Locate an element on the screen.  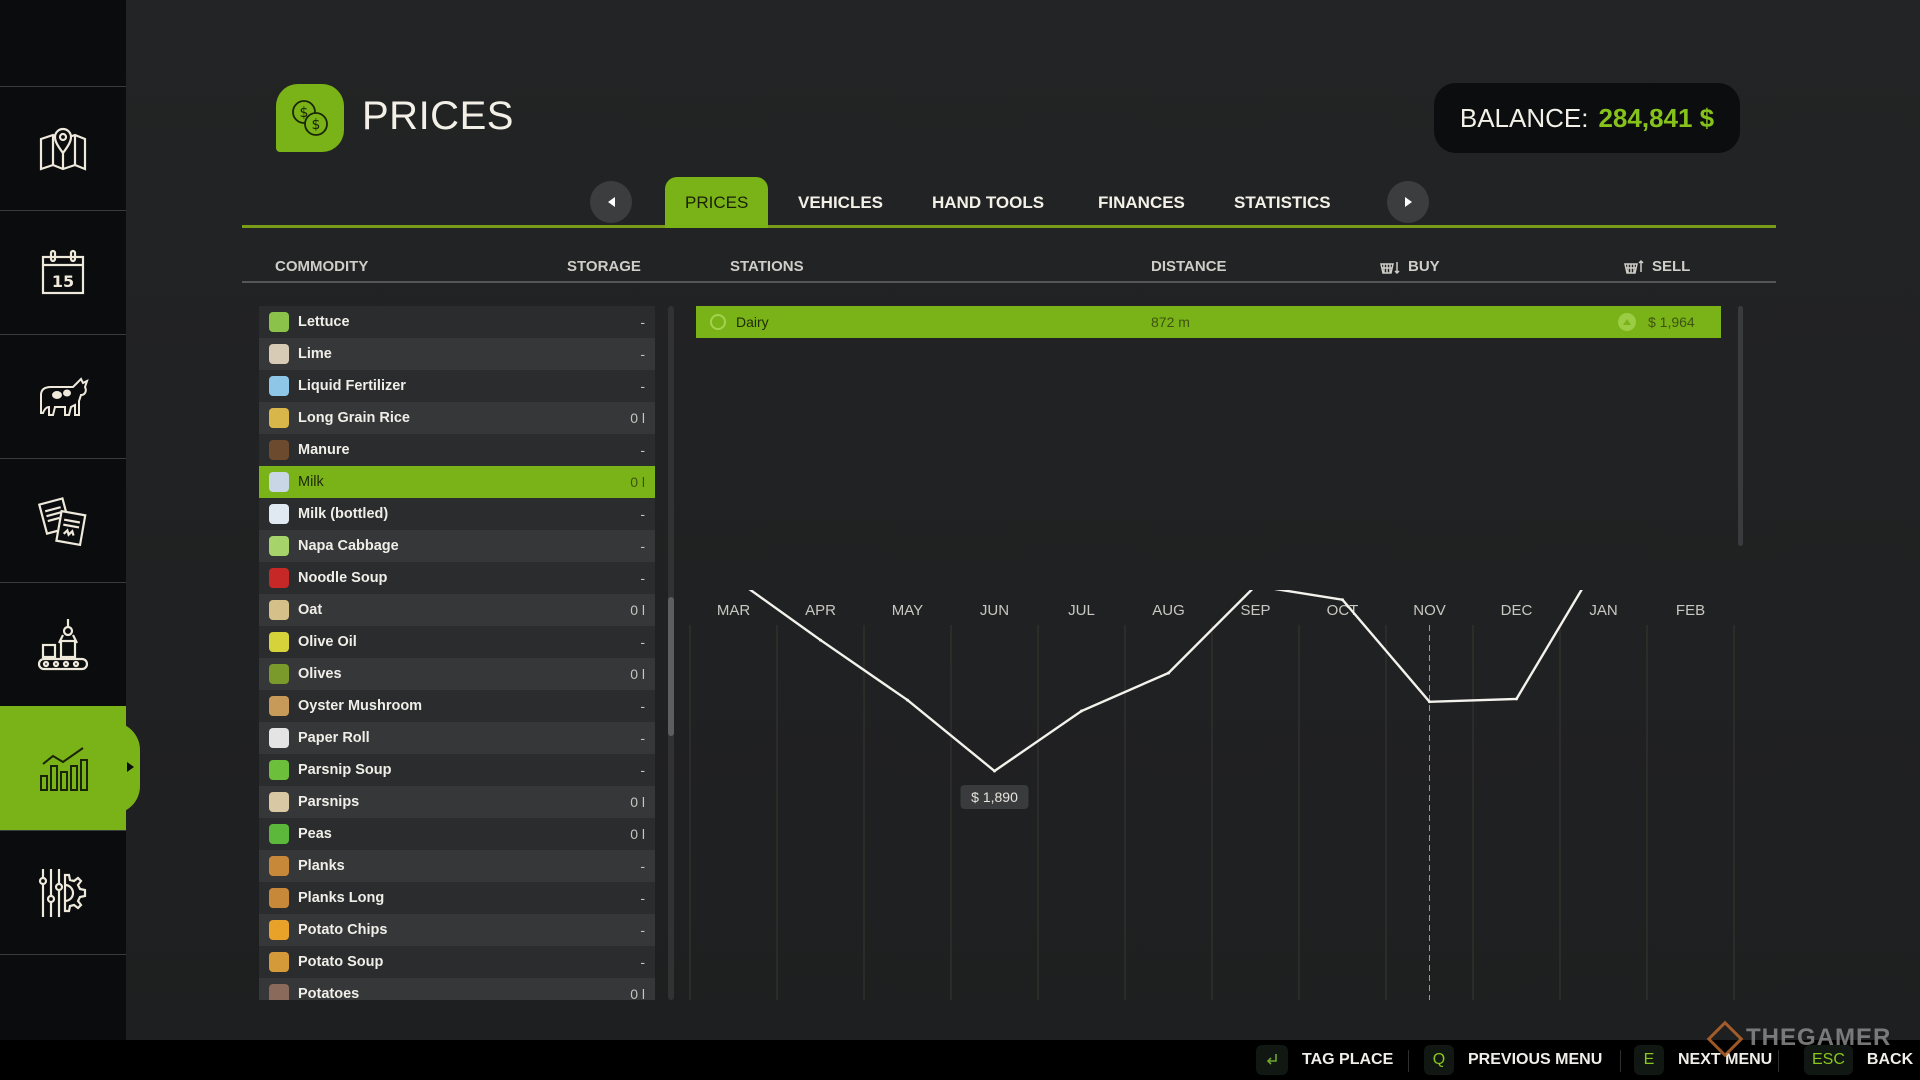
column-header-stations: STATIONS is located at coordinates (767, 266).